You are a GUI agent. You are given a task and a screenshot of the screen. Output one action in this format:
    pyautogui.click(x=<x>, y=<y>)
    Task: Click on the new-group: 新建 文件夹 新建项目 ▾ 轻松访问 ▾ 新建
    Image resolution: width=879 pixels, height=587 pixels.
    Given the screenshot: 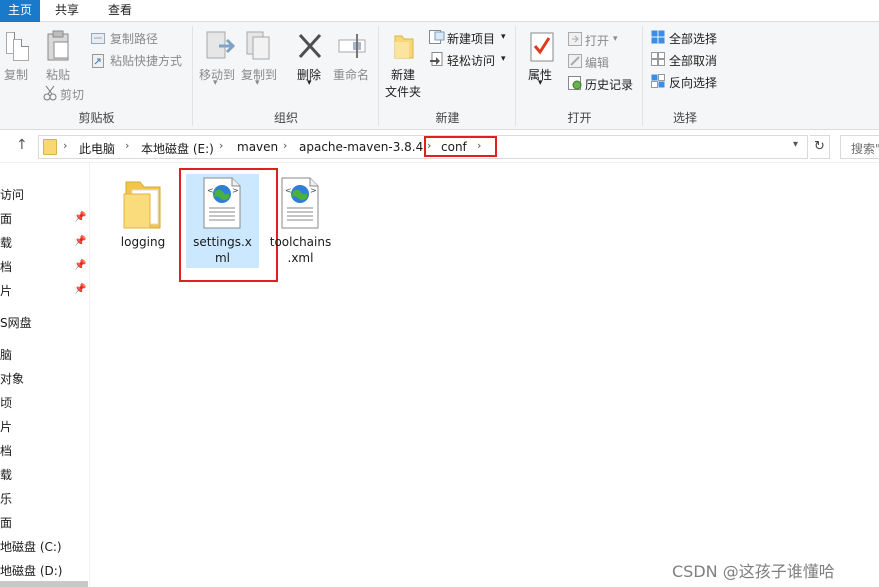 What is the action you would take?
    pyautogui.click(x=447, y=76)
    